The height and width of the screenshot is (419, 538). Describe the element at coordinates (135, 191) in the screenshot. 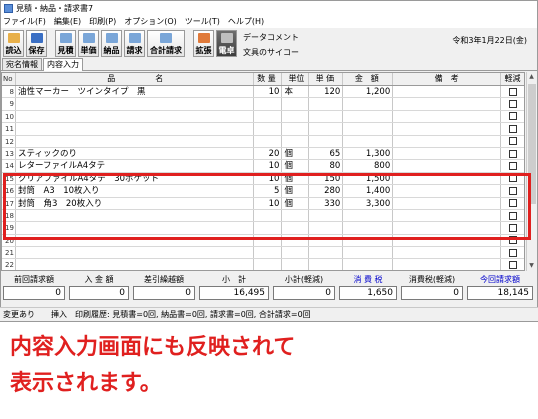

I see `item-name-cell: 封筒 A3 10枚入り` at that location.